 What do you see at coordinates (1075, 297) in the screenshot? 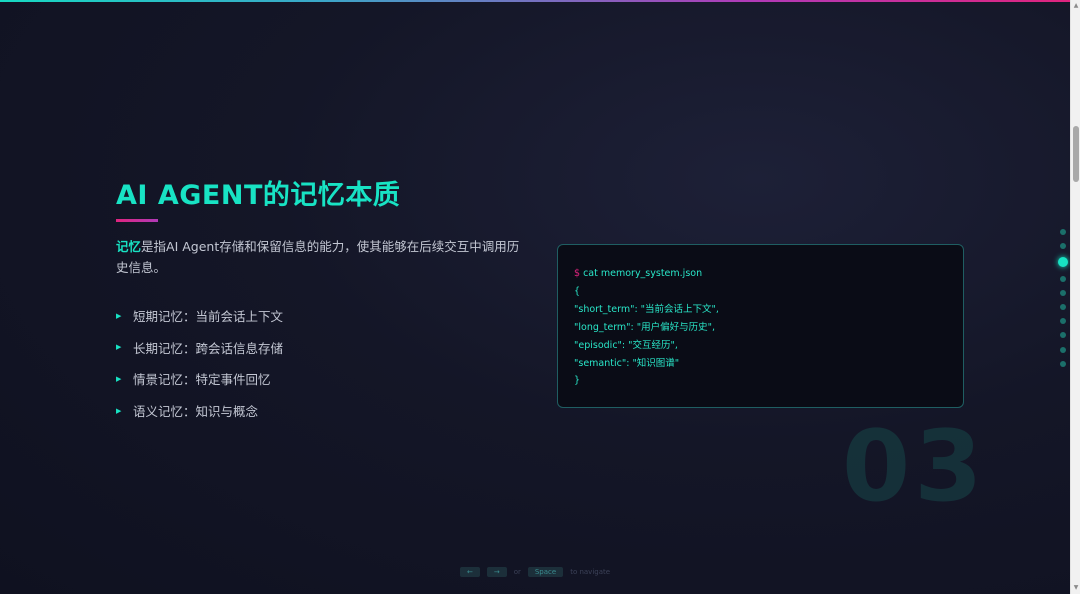
I see `scrollbar: ▲ ▼` at bounding box center [1075, 297].